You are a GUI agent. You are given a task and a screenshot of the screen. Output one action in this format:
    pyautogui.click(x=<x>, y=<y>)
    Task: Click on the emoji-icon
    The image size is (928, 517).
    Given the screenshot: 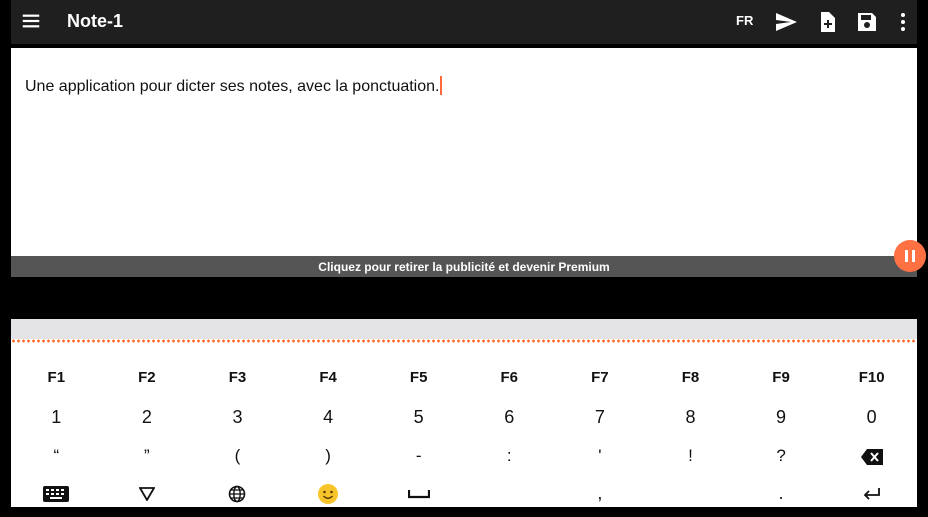 What is the action you would take?
    pyautogui.click(x=328, y=494)
    